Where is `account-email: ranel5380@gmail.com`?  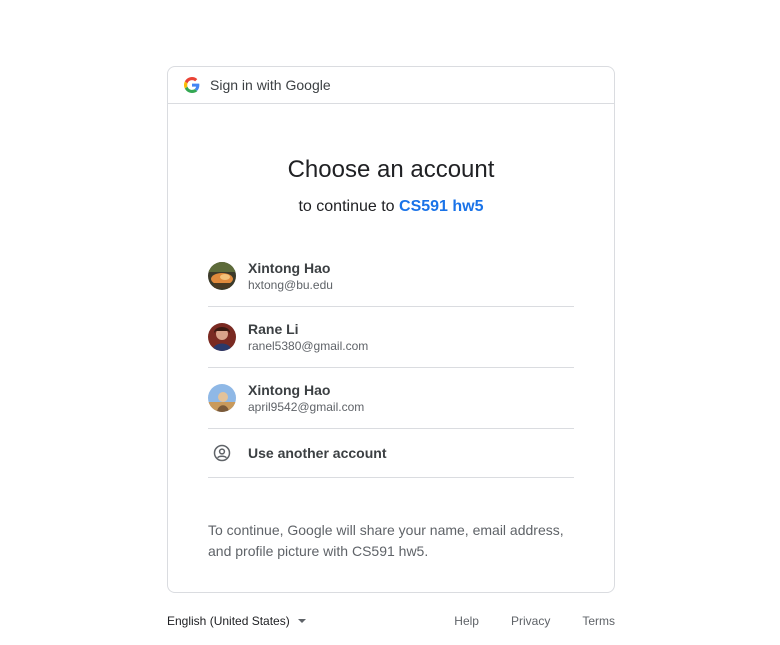 account-email: ranel5380@gmail.com is located at coordinates (308, 346).